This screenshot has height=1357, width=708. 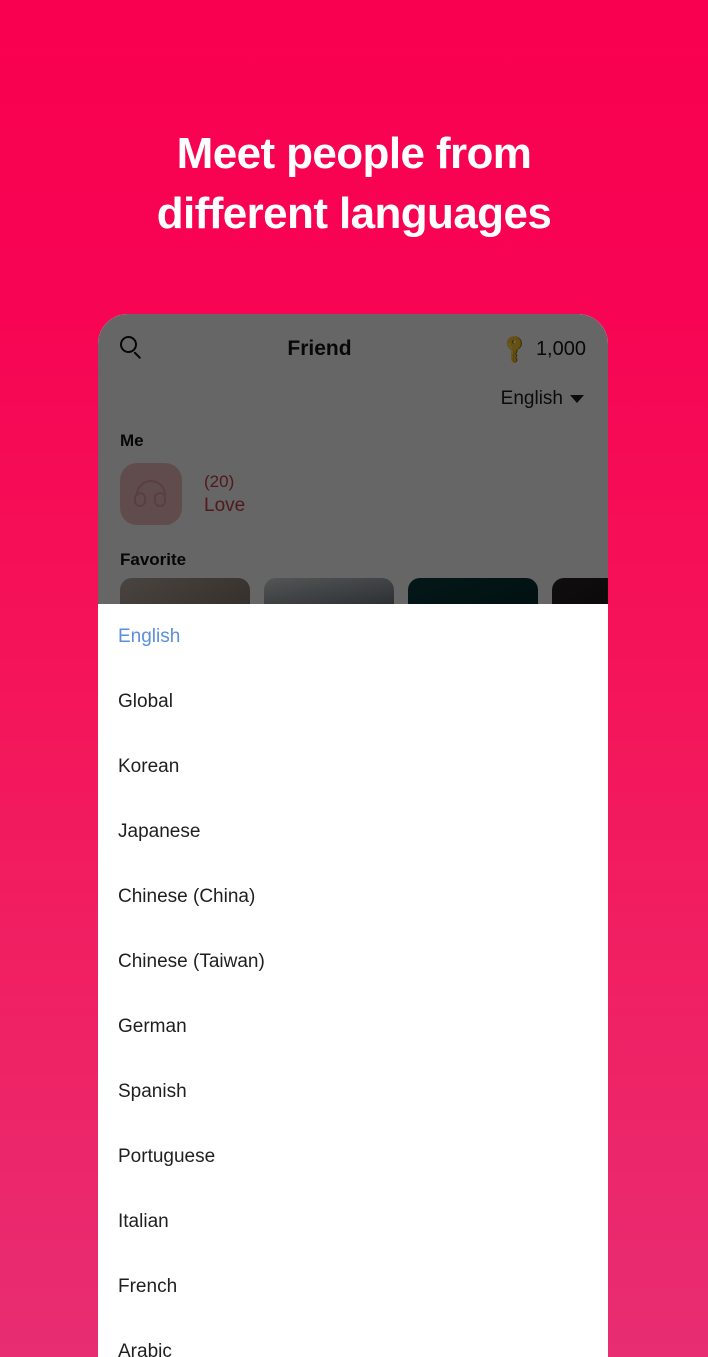 What do you see at coordinates (152, 1091) in the screenshot?
I see `language-option-label: Spanish` at bounding box center [152, 1091].